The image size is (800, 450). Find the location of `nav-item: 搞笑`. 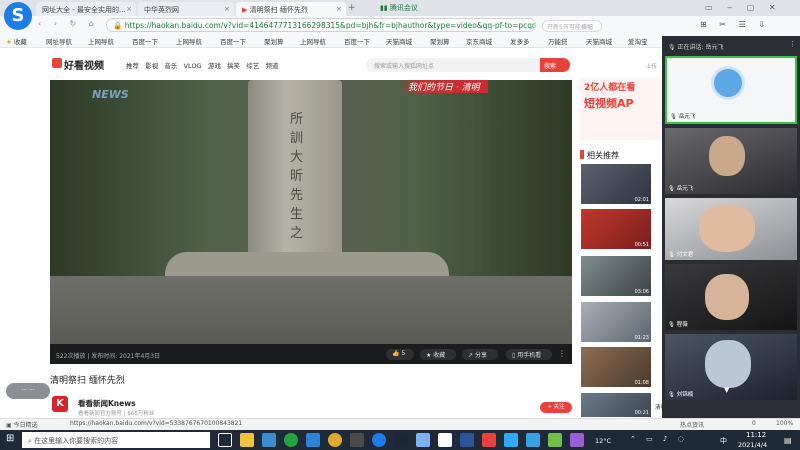

nav-item: 搞笑 is located at coordinates (233, 66).